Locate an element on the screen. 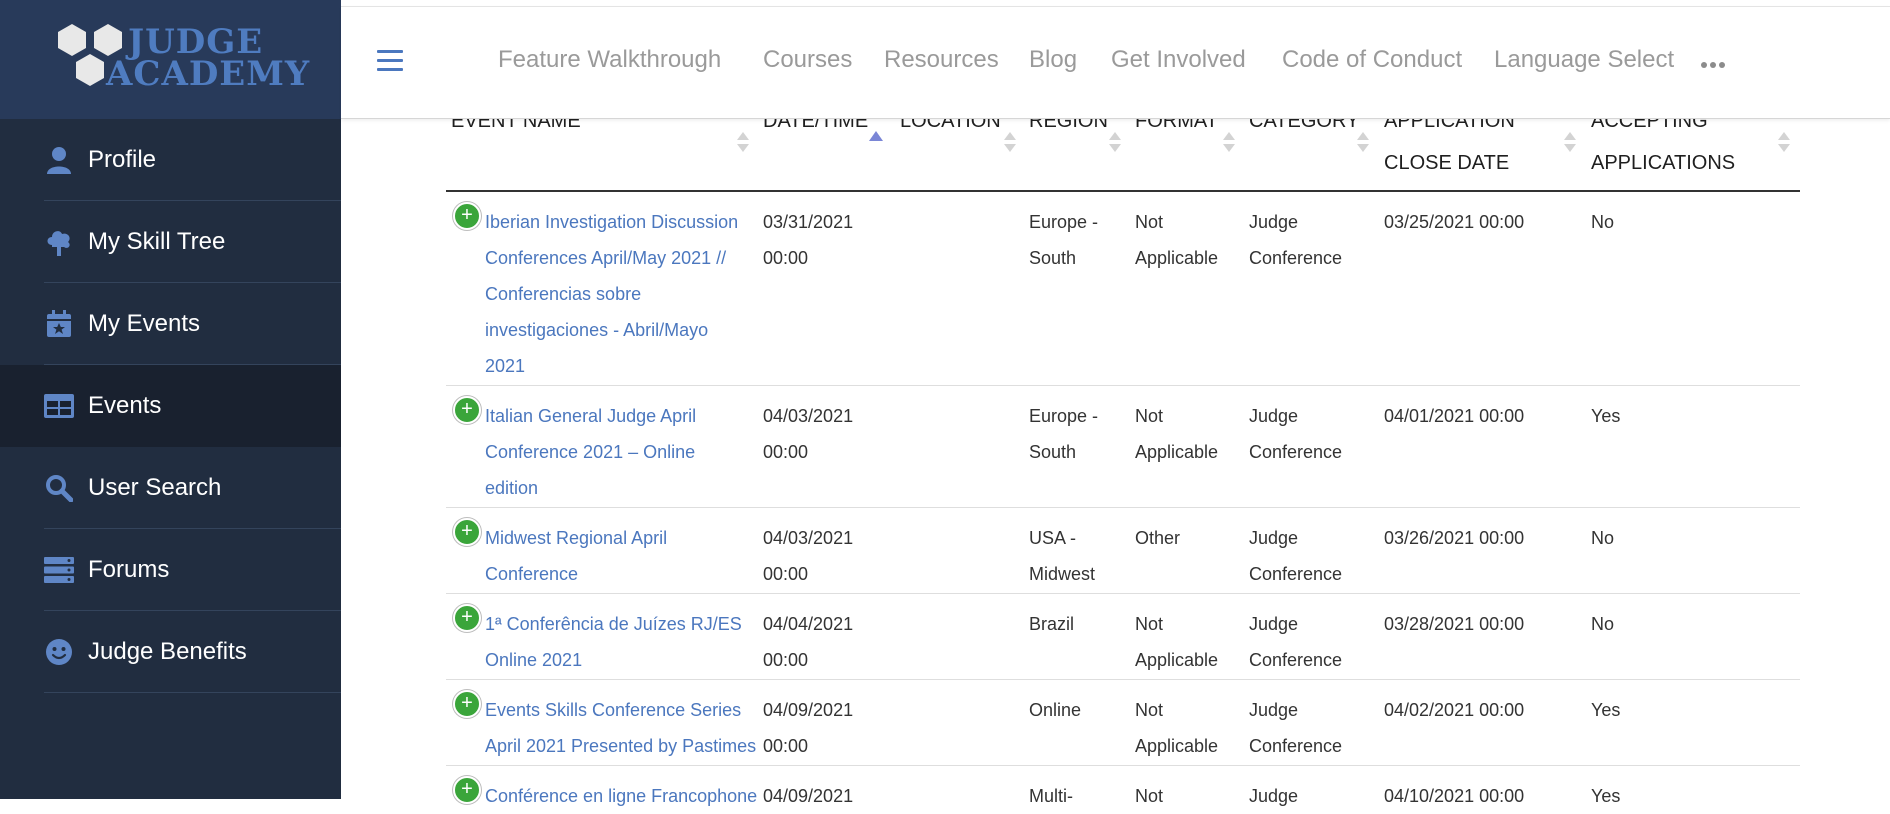  application-close-date-cell: 04/10/2021 00:00 is located at coordinates (1454, 796).